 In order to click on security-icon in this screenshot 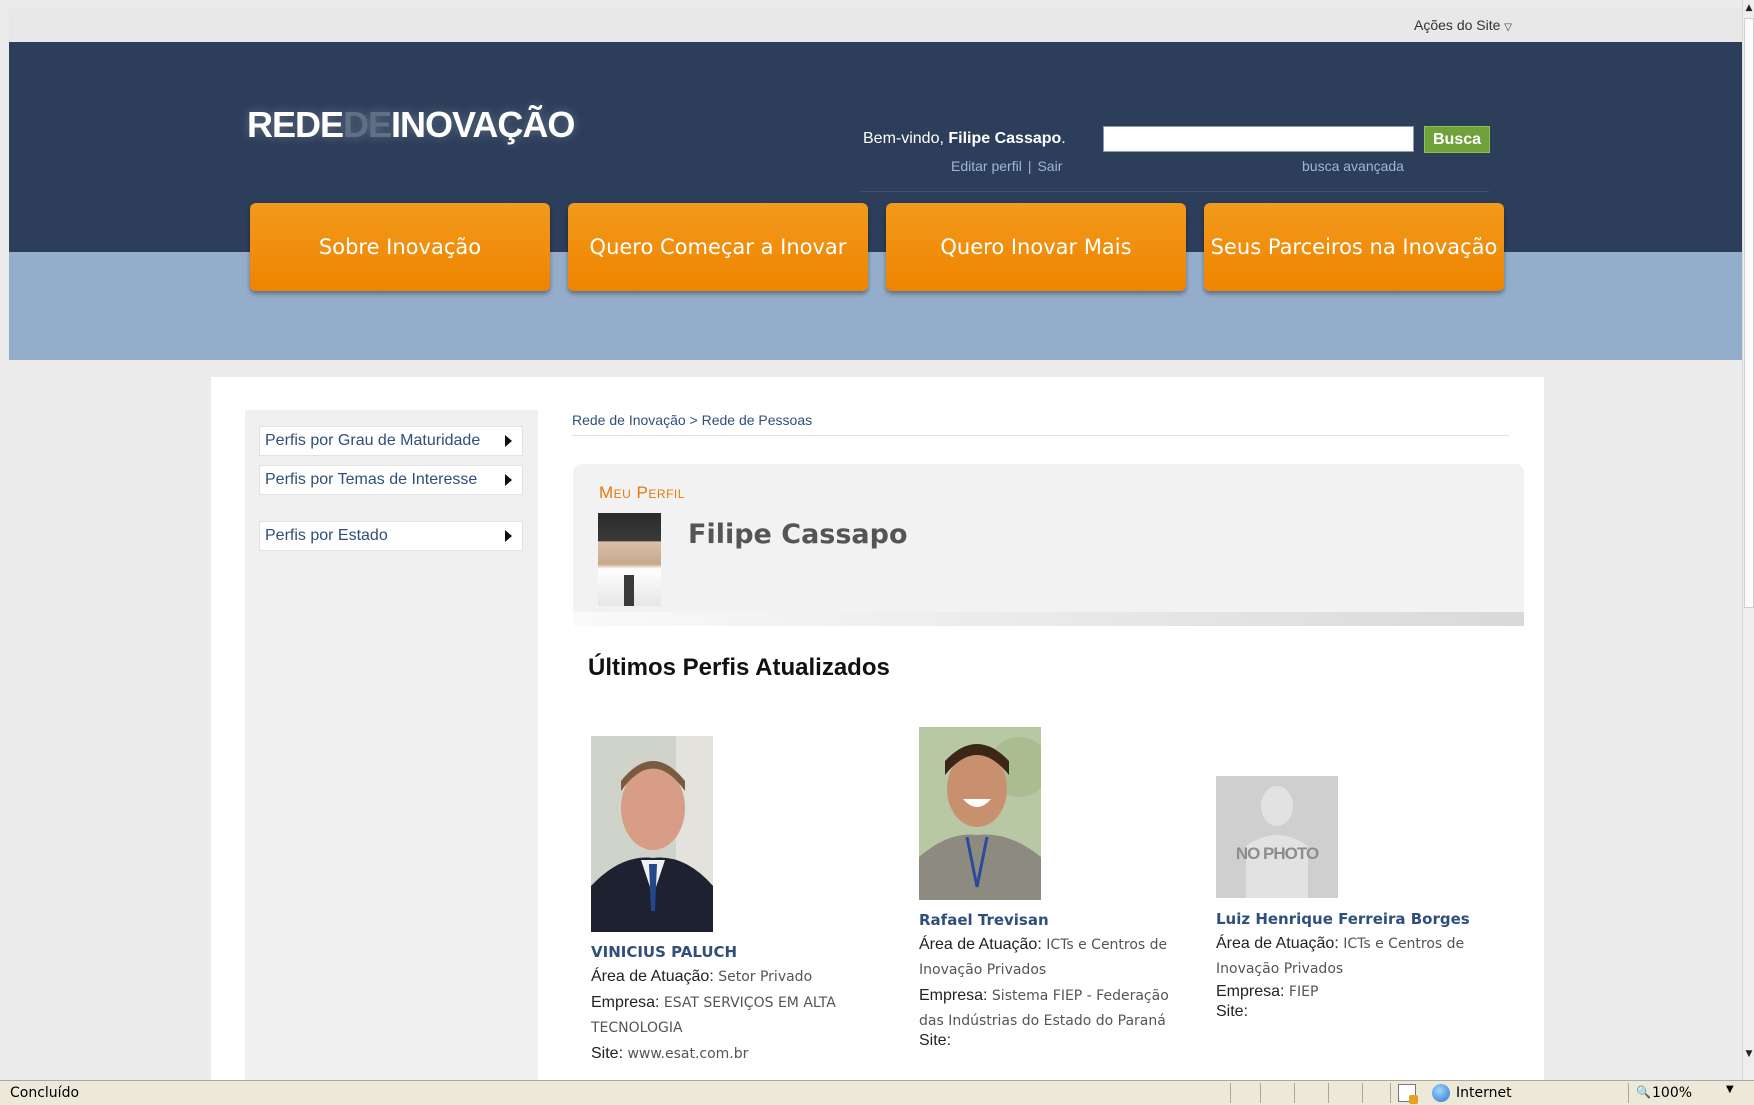, I will do `click(1408, 1094)`.